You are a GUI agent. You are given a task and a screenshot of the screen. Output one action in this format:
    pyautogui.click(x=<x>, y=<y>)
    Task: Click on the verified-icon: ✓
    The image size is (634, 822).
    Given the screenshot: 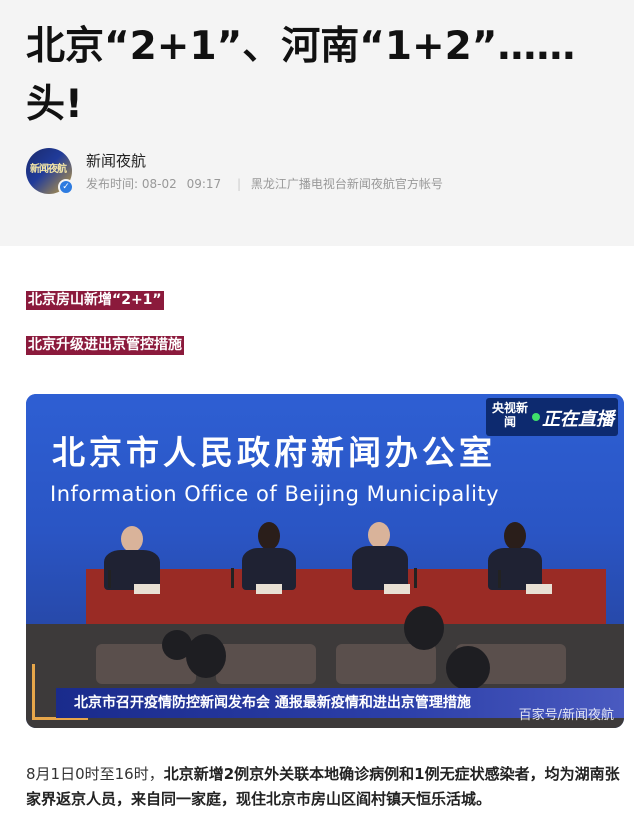 What is the action you would take?
    pyautogui.click(x=66, y=187)
    